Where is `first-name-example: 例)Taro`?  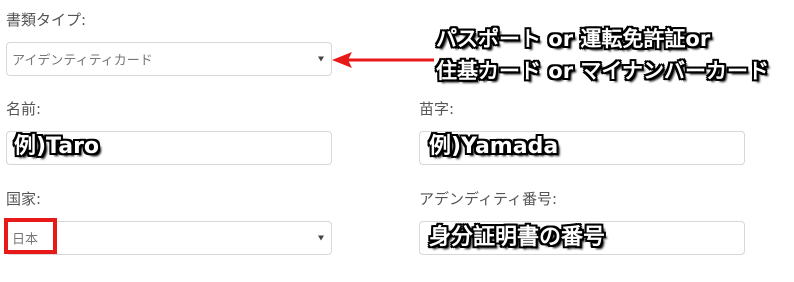 first-name-example: 例)Taro is located at coordinates (57, 146).